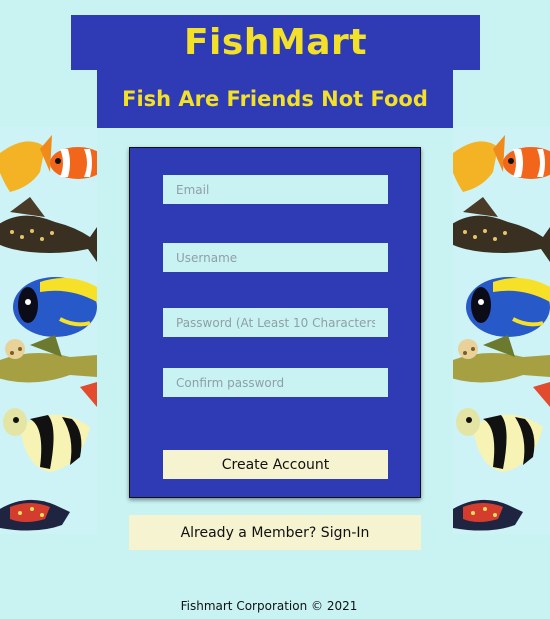  I want to click on site-tagline: Fish Are Friends Not Food, so click(275, 99).